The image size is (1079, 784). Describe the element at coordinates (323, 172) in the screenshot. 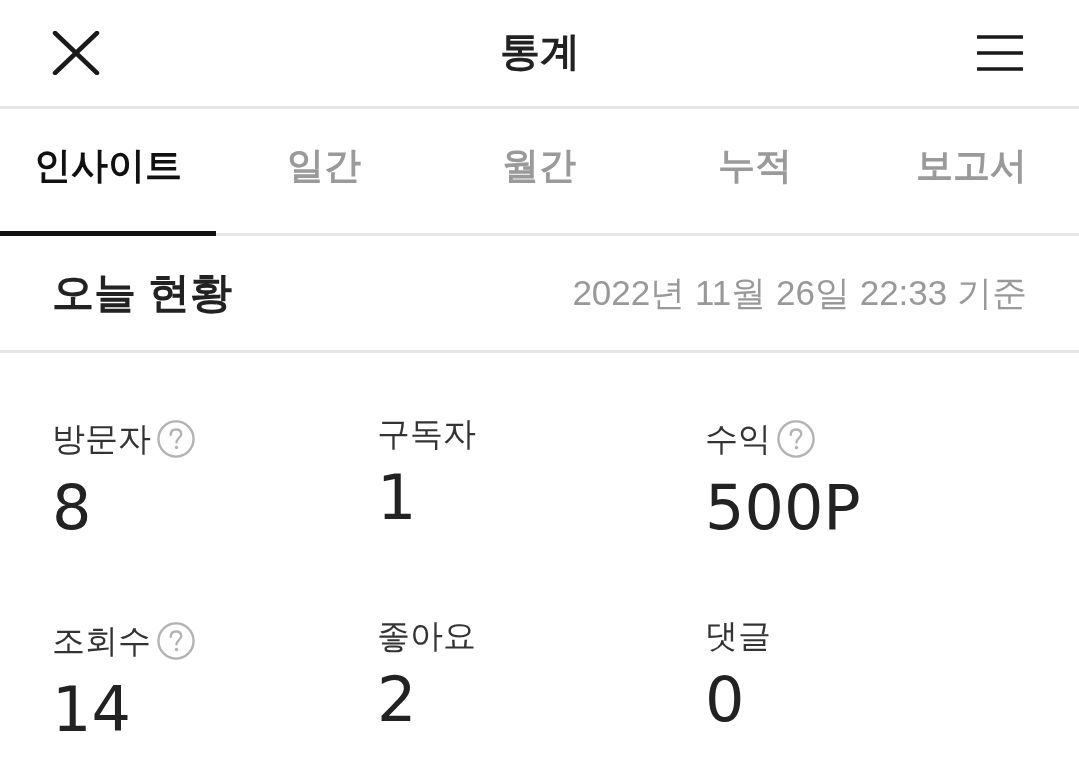

I see `tab: 일간` at that location.